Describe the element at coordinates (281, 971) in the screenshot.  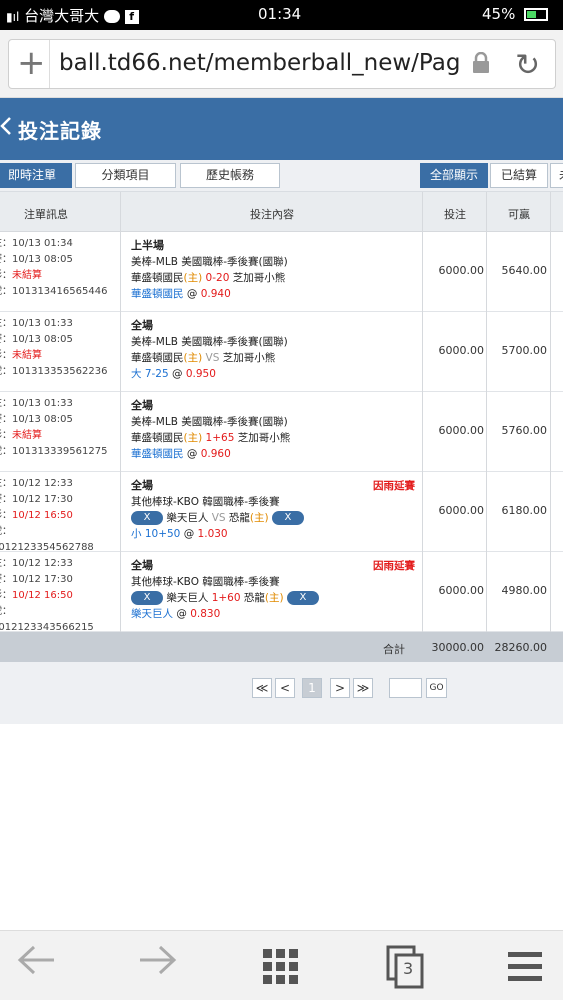
I see `grid-icon` at that location.